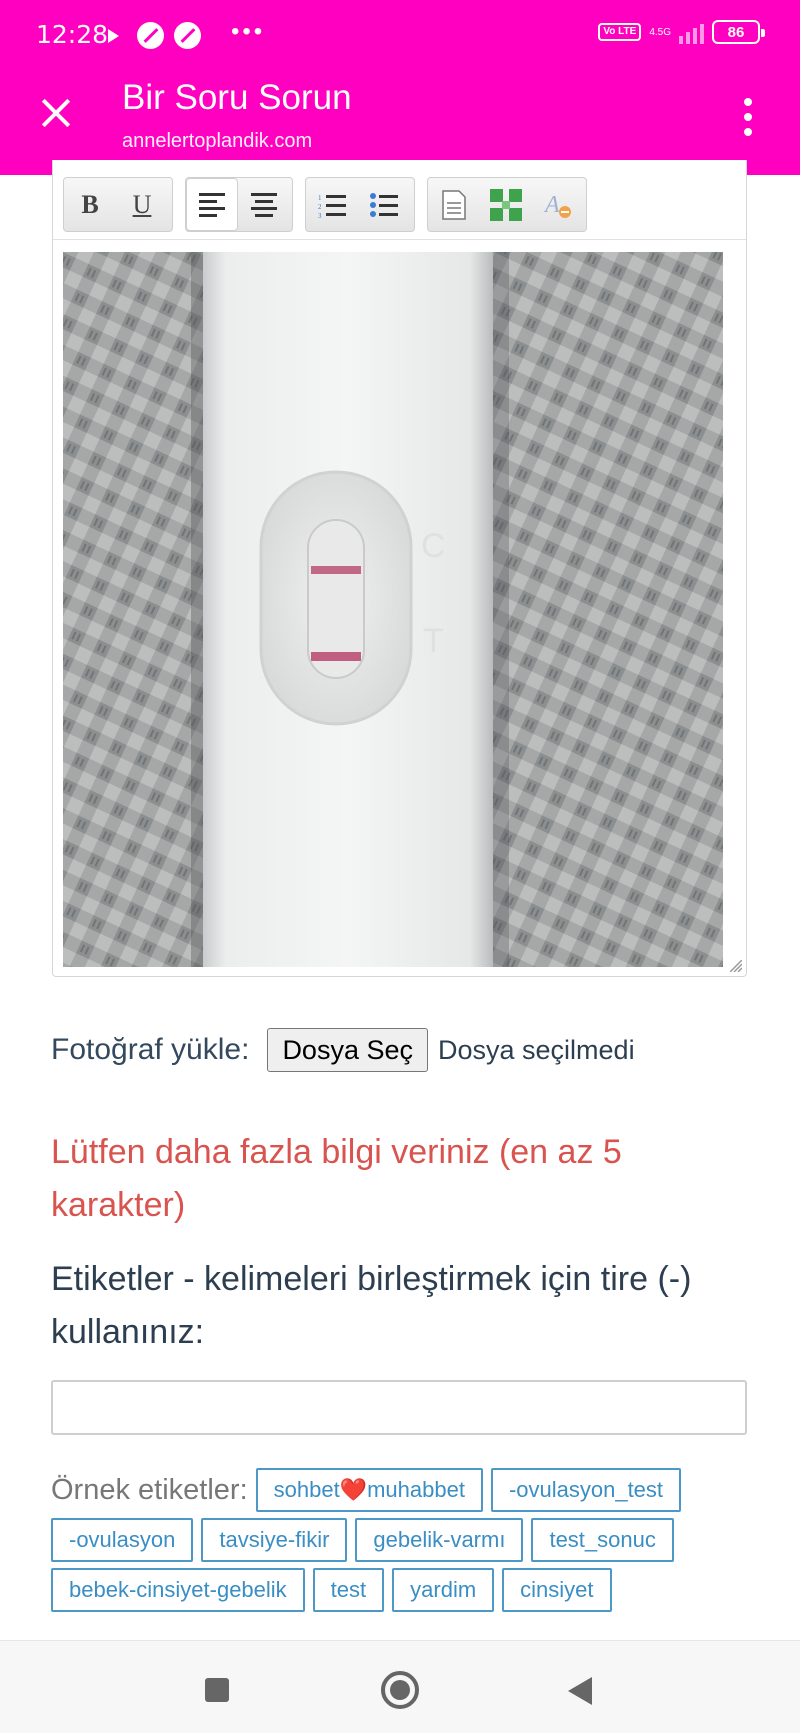 The image size is (800, 1733). I want to click on editor-toolbar: B U 123 A, so click(399, 200).